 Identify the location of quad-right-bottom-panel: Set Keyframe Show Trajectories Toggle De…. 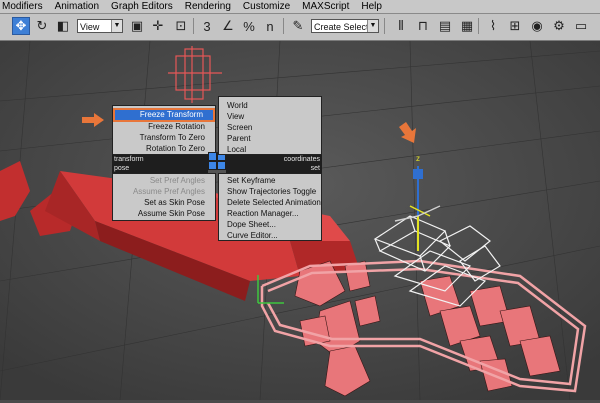
(270, 207).